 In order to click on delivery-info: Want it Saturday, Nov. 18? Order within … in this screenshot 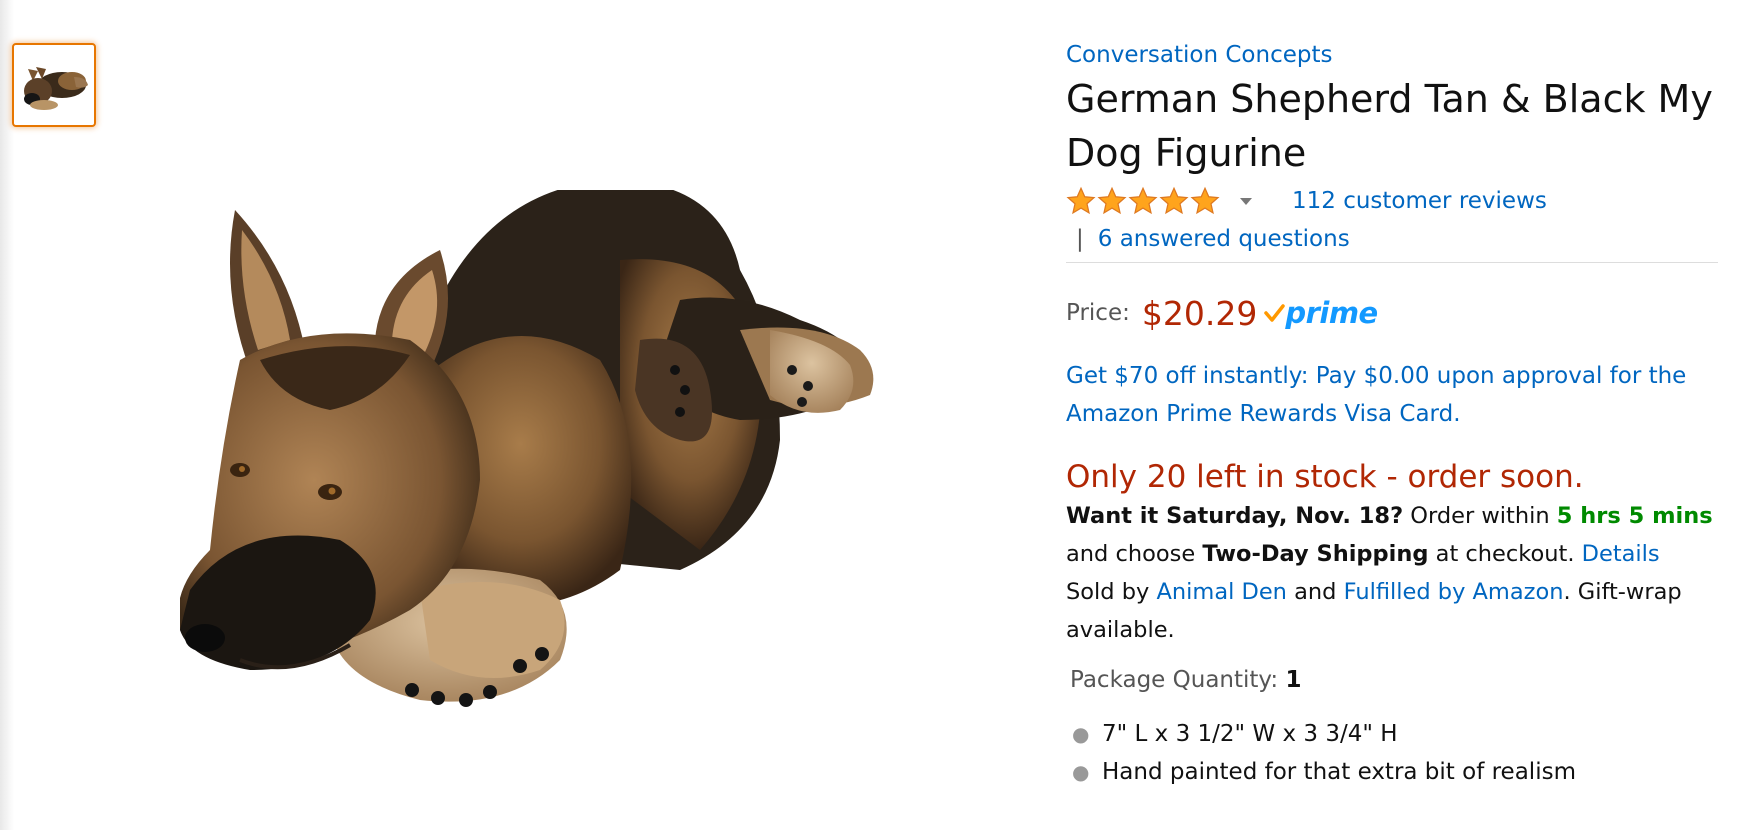, I will do `click(1396, 573)`.